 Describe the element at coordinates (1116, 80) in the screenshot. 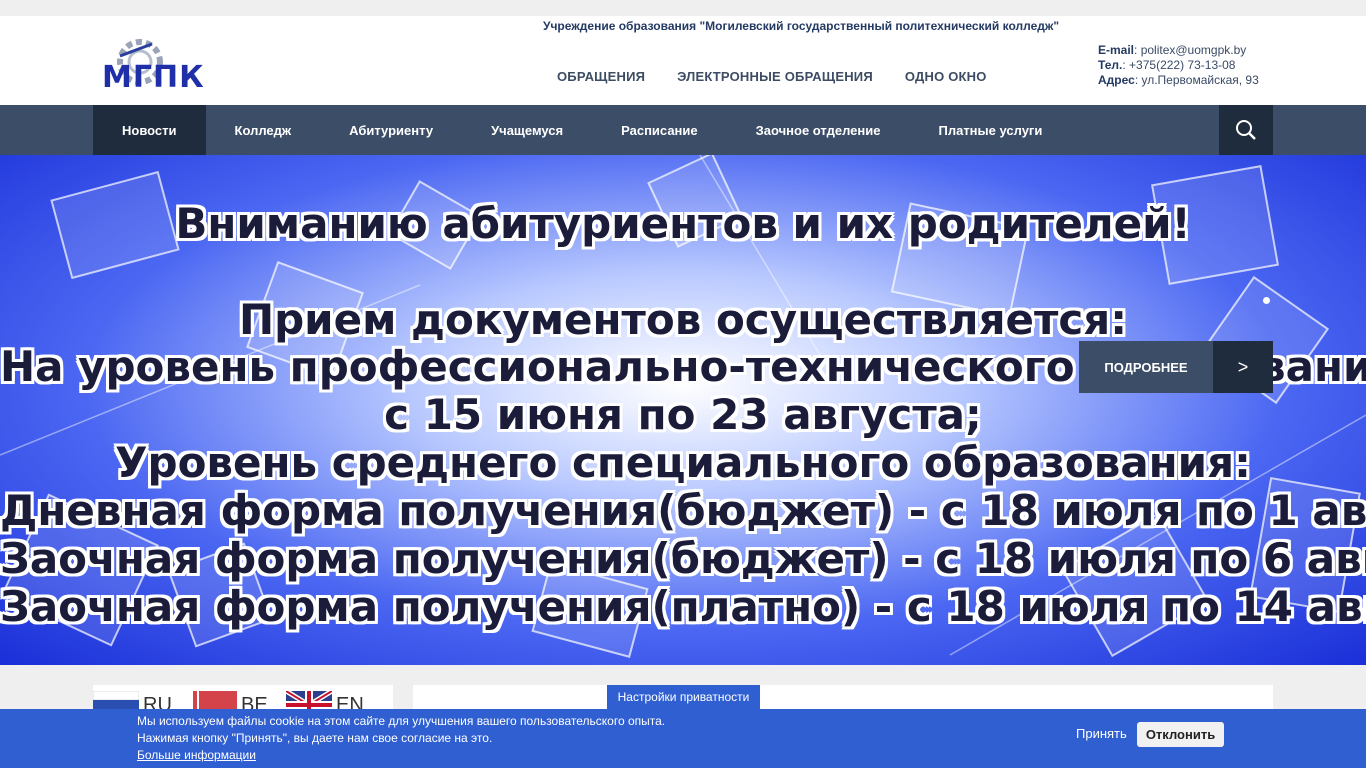

I see `address-label: Адрес` at that location.